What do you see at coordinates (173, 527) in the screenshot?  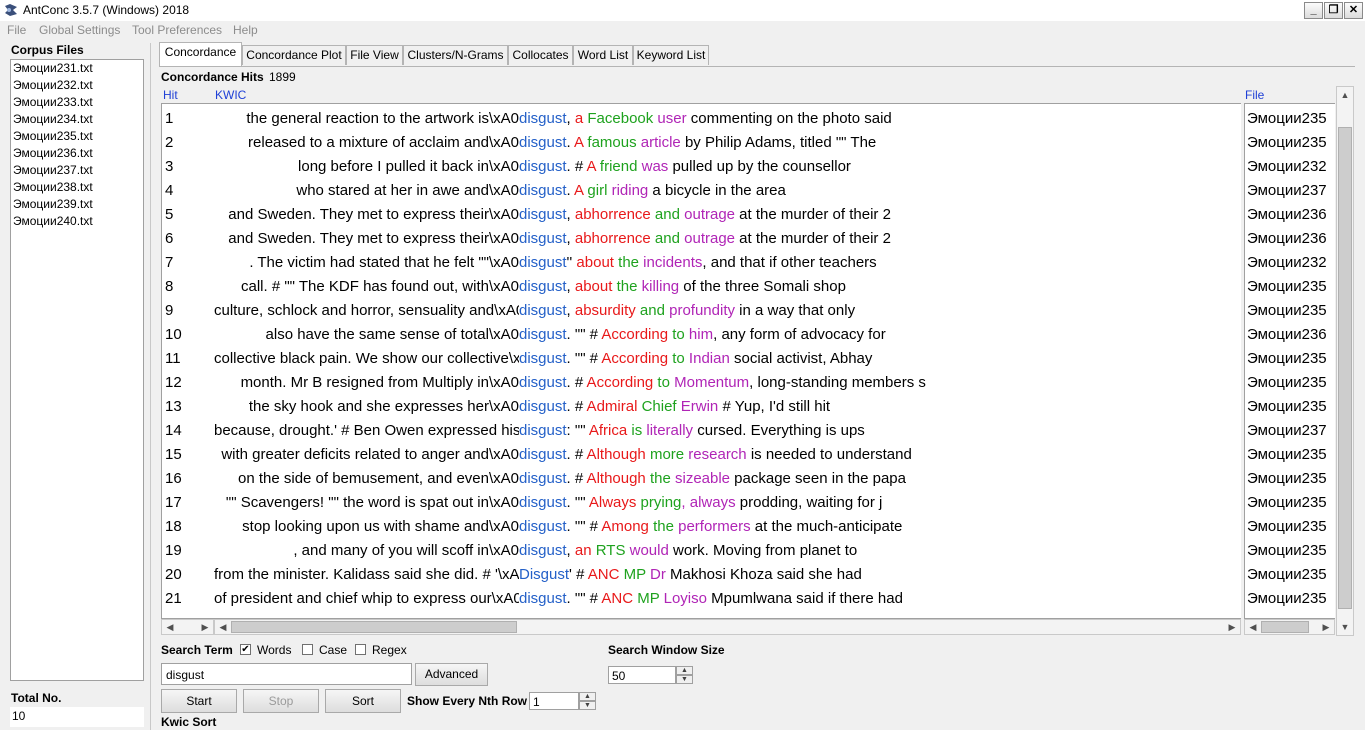 I see `hit-number: 18` at bounding box center [173, 527].